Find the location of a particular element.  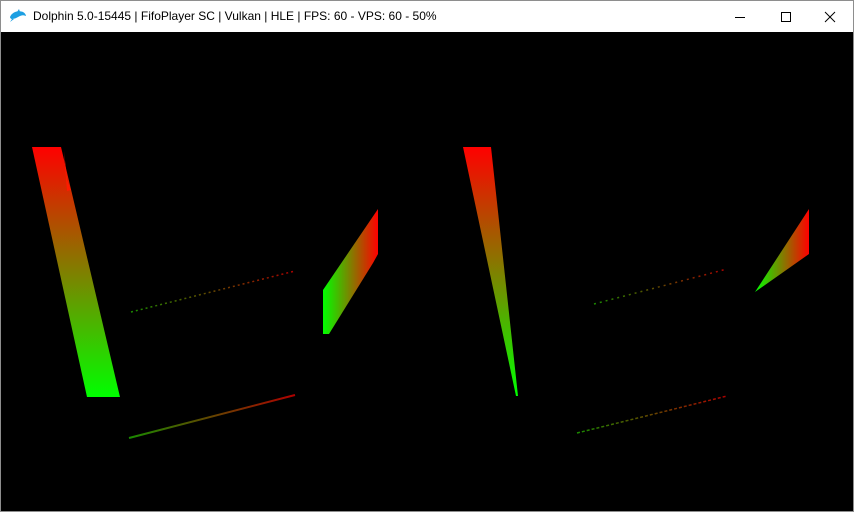

close-button is located at coordinates (830, 16).